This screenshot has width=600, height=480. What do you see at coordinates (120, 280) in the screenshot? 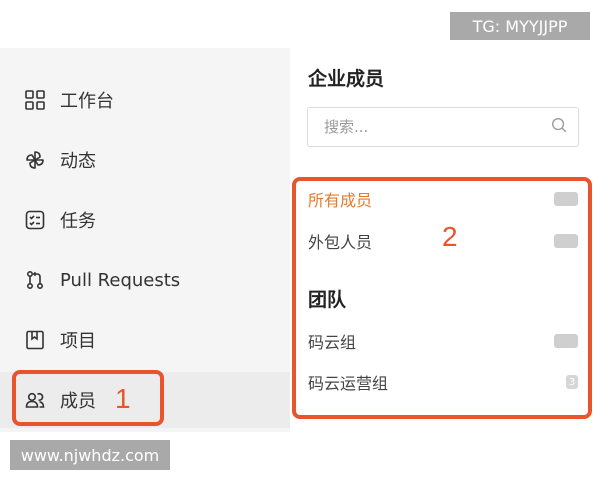
I see `sidebar-item-label: Pull Requests` at bounding box center [120, 280].